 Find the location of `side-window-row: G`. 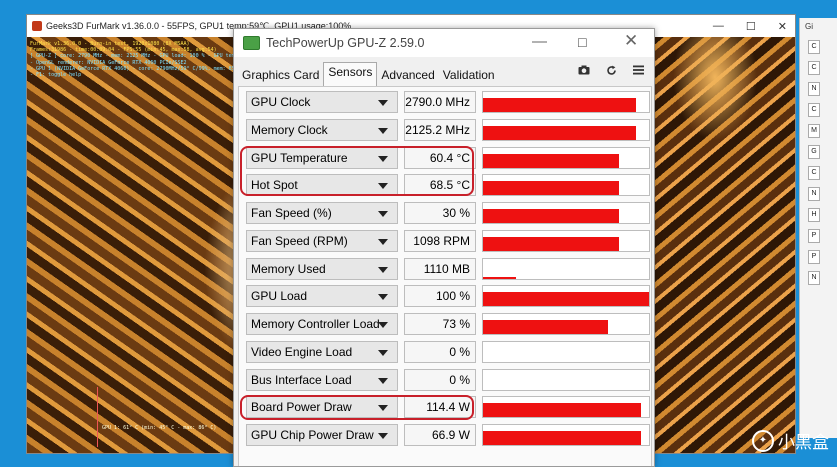

side-window-row: G is located at coordinates (818, 151).